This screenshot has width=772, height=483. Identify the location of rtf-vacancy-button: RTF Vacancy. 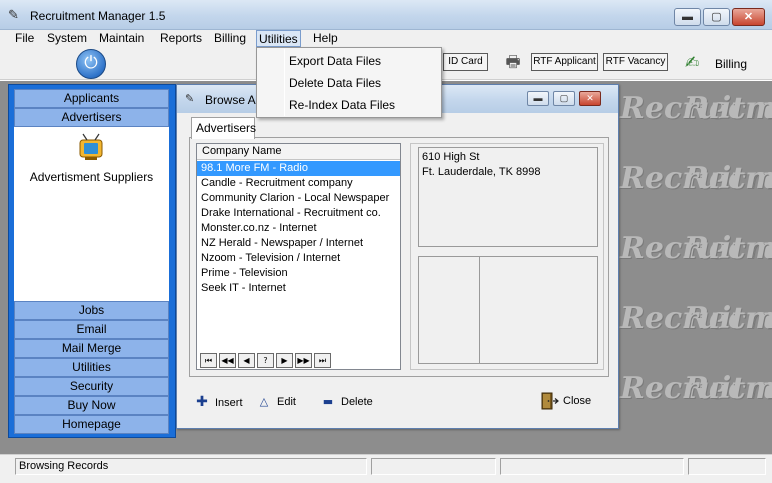
(635, 62).